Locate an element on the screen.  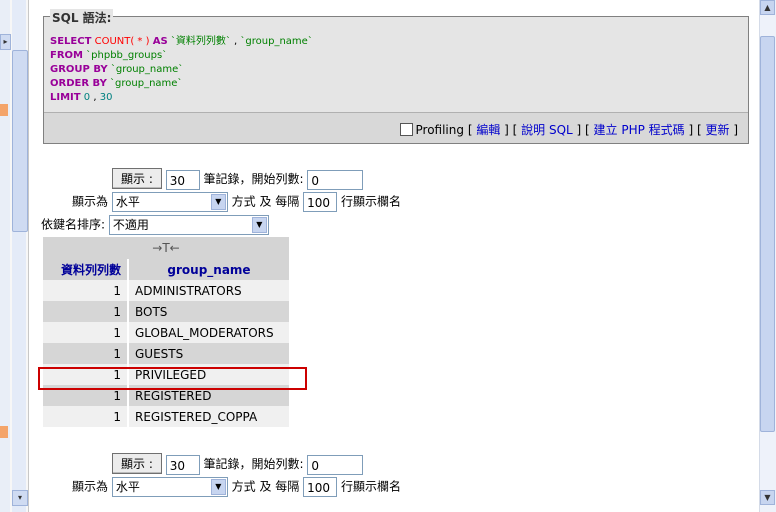
table-row: 1 GLOBAL_MODERATORS is located at coordinates (166, 332).